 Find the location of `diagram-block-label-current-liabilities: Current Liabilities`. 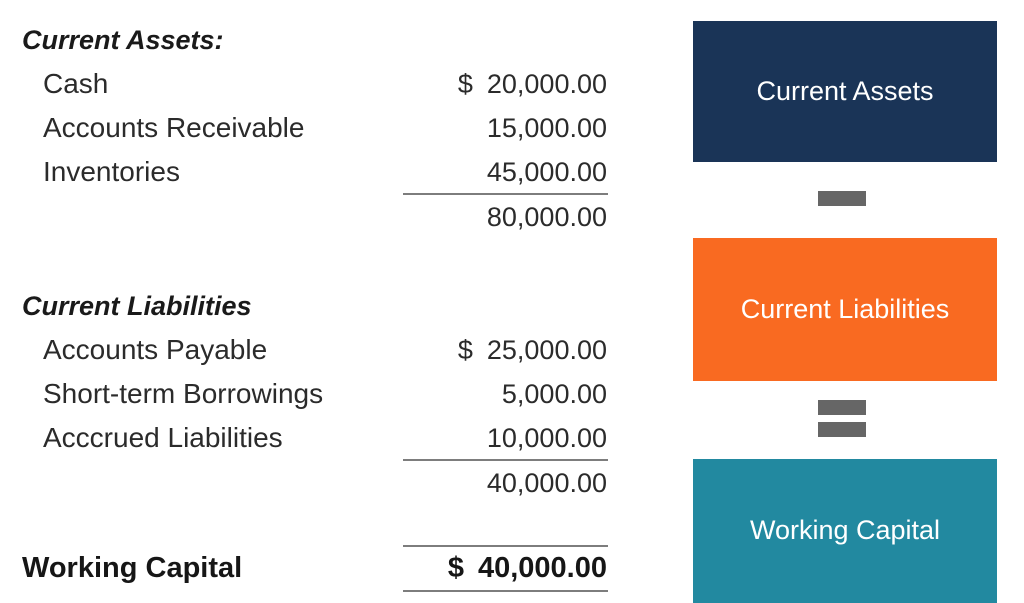

diagram-block-label-current-liabilities: Current Liabilities is located at coordinates (845, 308).